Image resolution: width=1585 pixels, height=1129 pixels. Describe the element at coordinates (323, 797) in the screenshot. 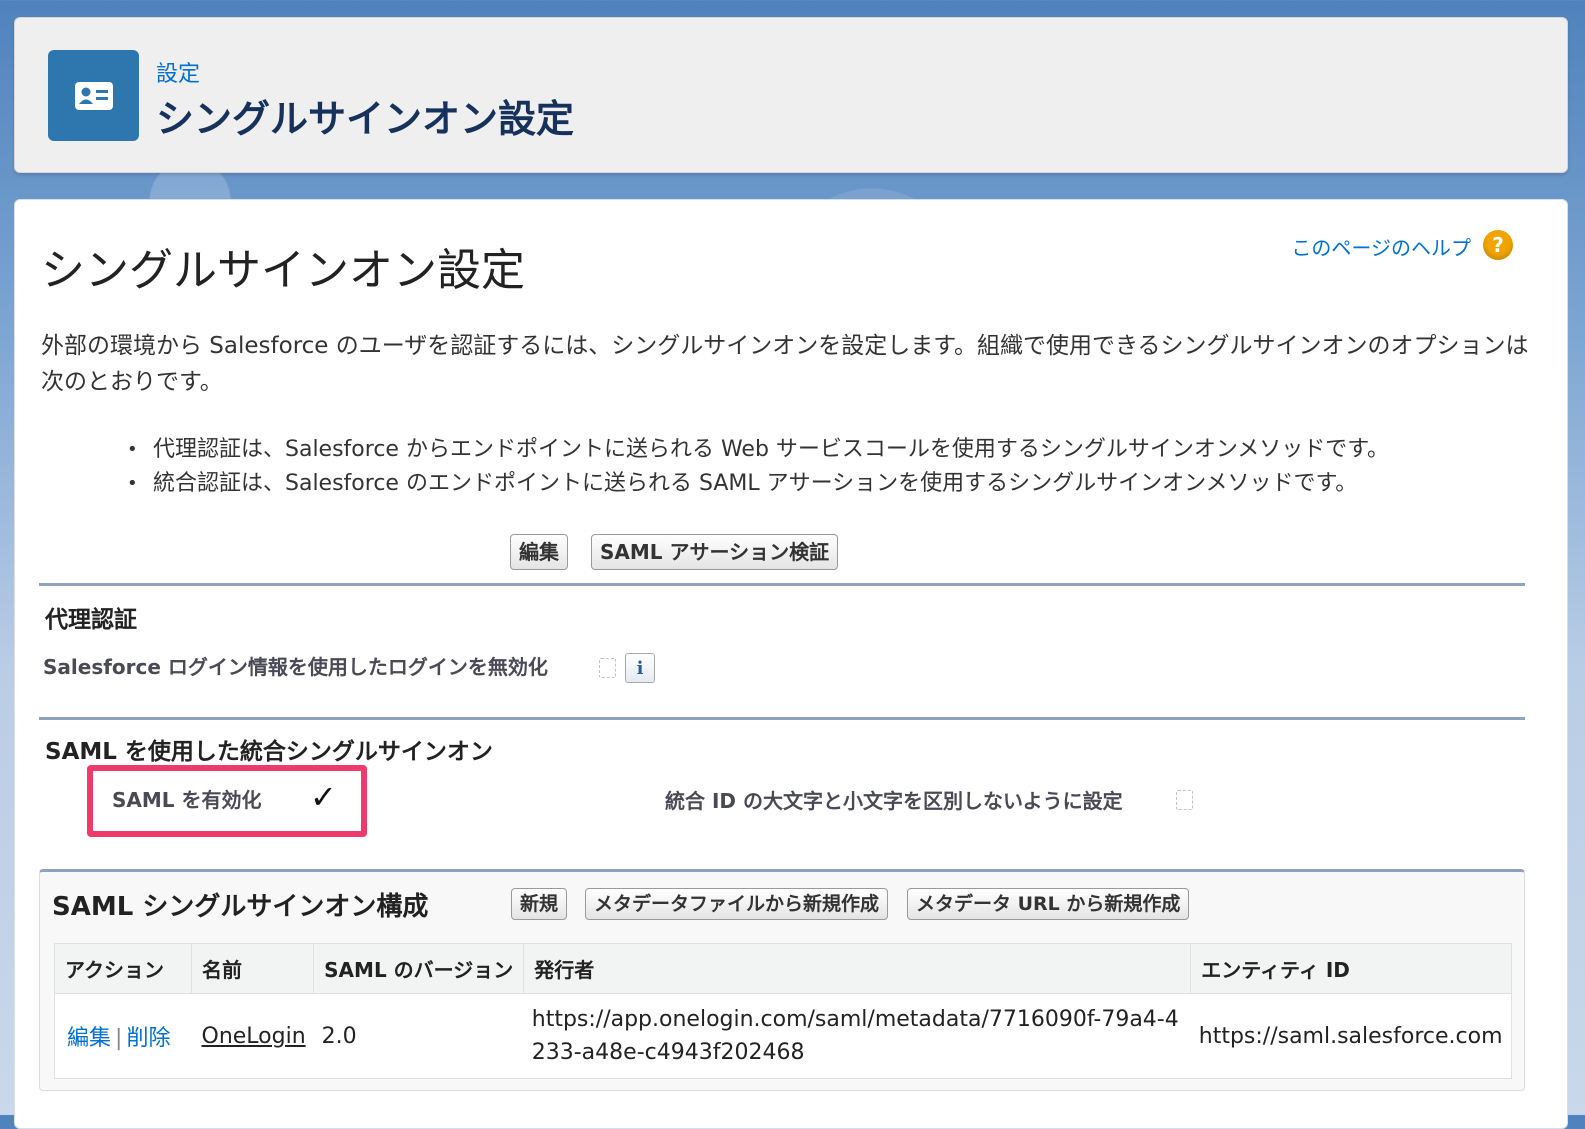

I see `enable-saml-checkbox: ✓` at that location.